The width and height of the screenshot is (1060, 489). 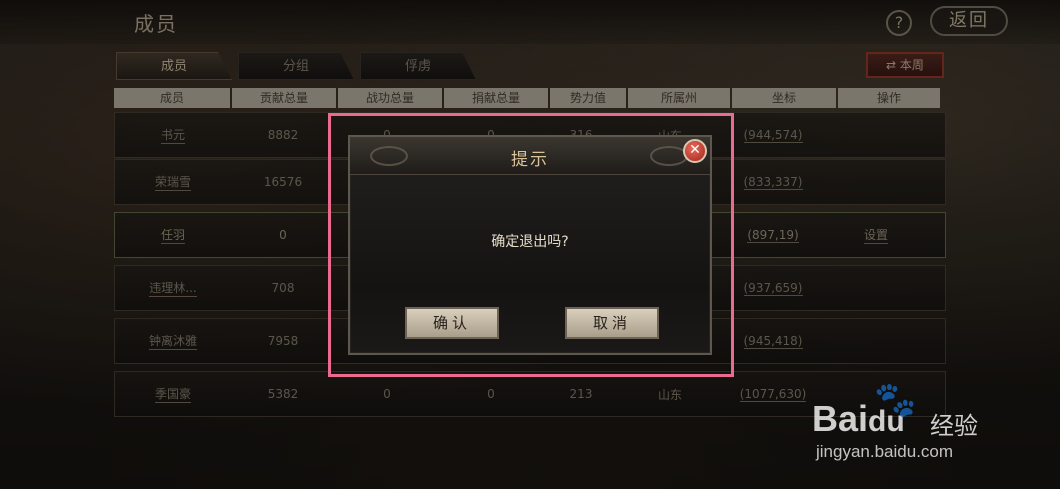 What do you see at coordinates (530, 242) in the screenshot?
I see `dialog-message: 确定退出吗?` at bounding box center [530, 242].